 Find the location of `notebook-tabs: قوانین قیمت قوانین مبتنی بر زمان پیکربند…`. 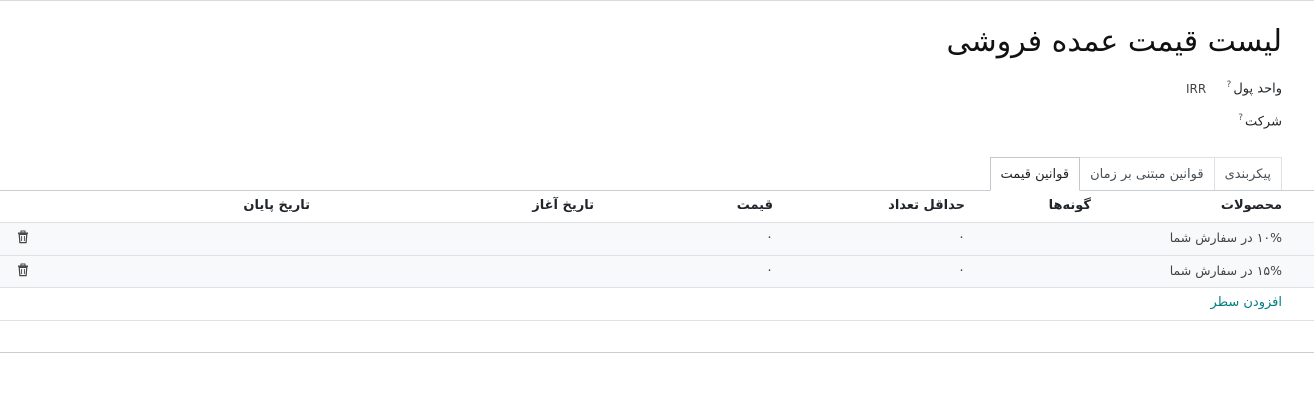

notebook-tabs: قوانین قیمت قوانین مبتنی بر زمان پیکربند… is located at coordinates (1135, 174).